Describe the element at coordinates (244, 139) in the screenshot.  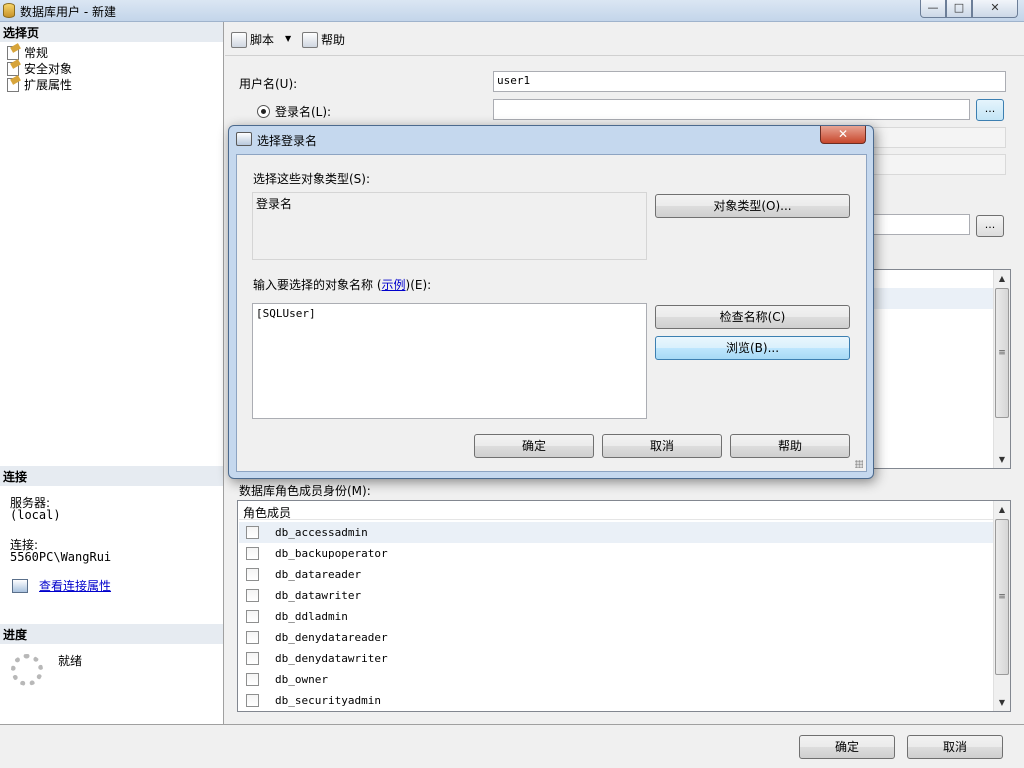
I see `users-icon` at that location.